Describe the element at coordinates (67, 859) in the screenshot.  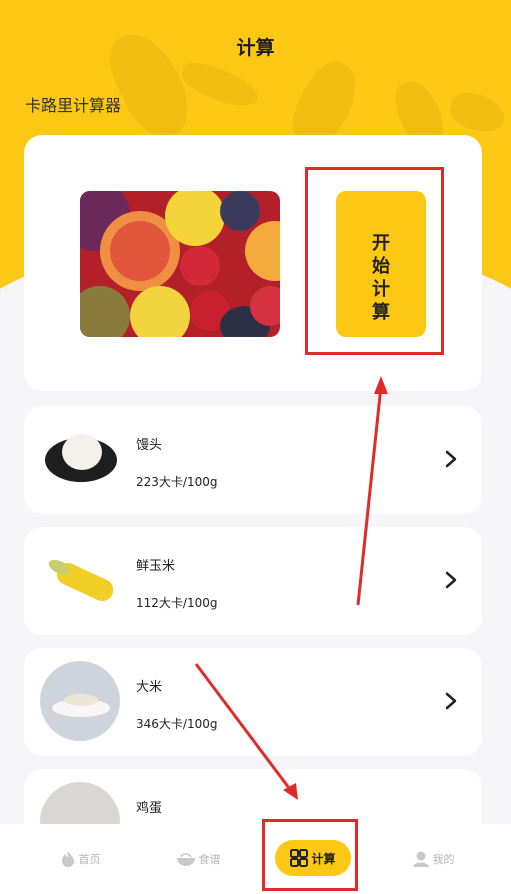
I see `flame-icon` at that location.